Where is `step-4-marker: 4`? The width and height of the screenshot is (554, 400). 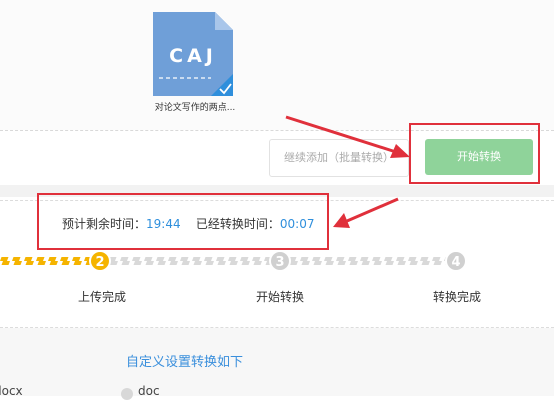 step-4-marker: 4 is located at coordinates (456, 261).